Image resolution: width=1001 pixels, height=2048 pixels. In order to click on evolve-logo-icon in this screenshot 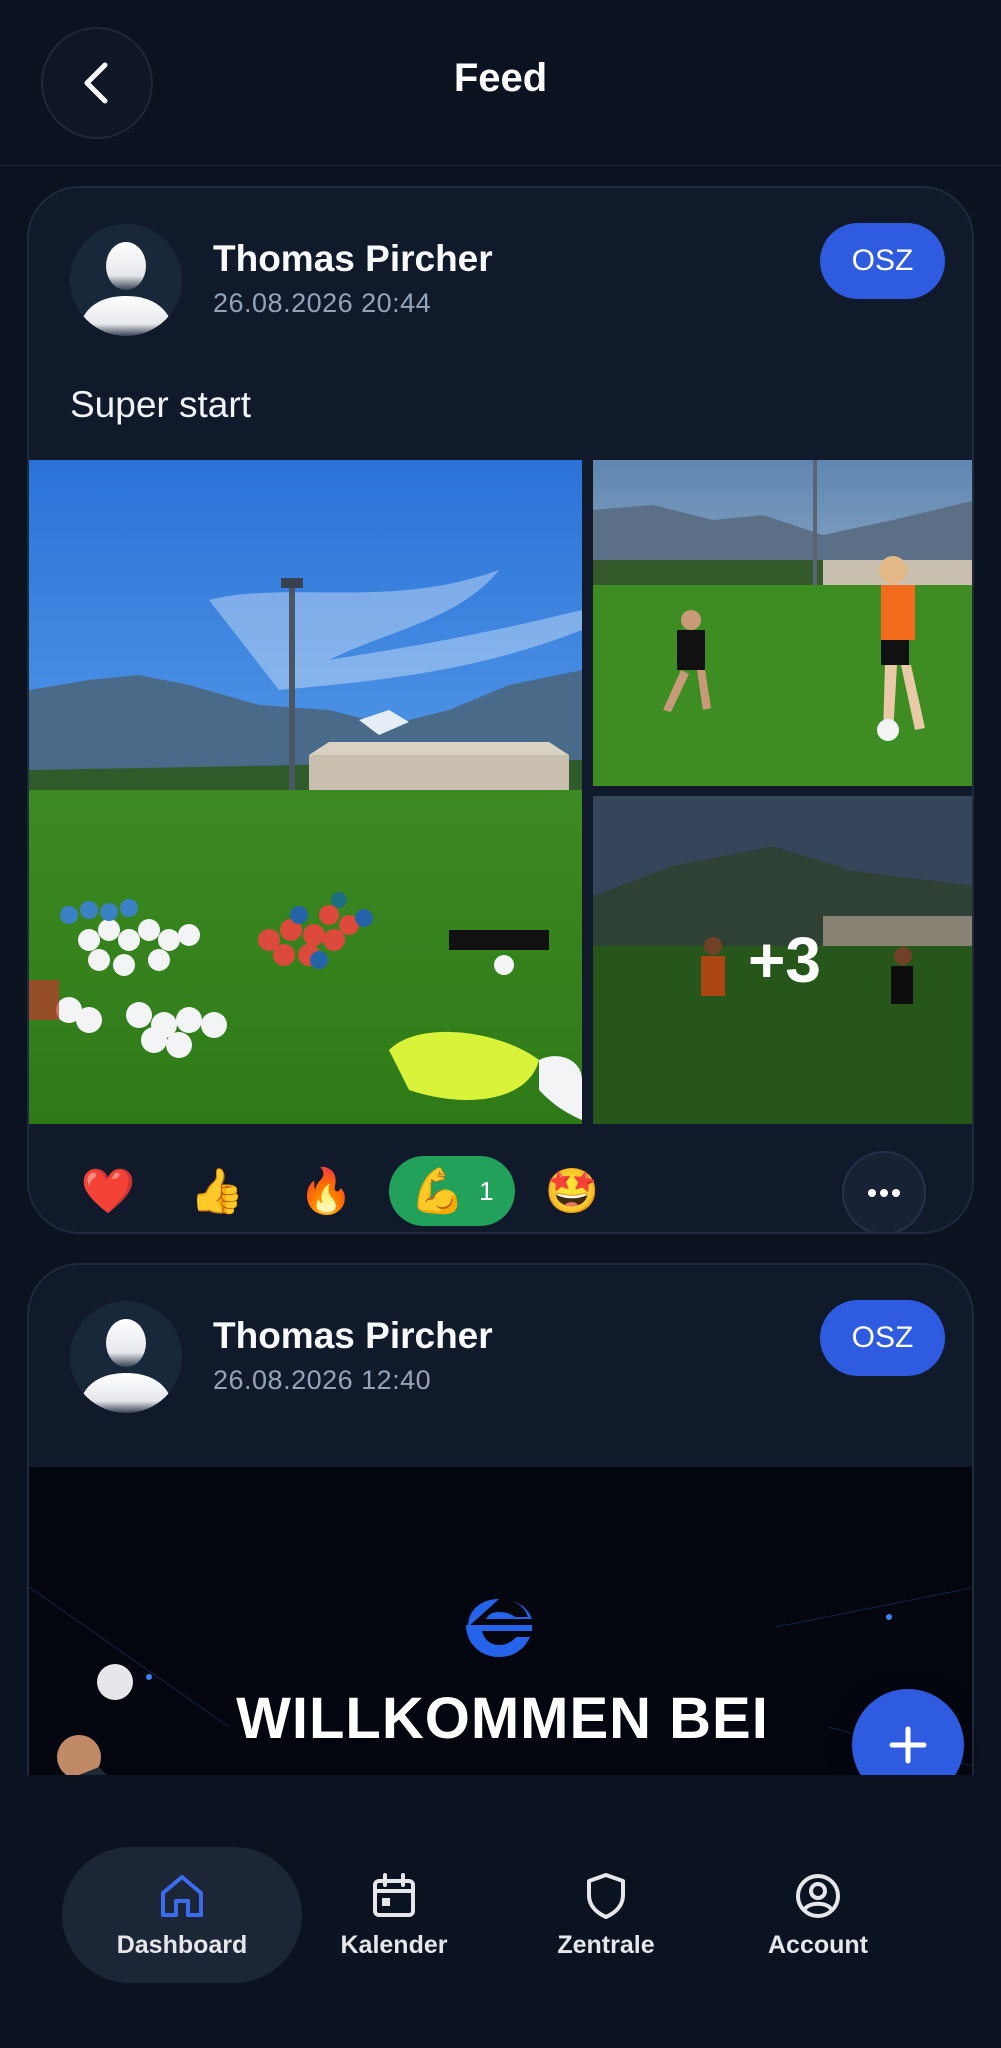, I will do `click(499, 1628)`.